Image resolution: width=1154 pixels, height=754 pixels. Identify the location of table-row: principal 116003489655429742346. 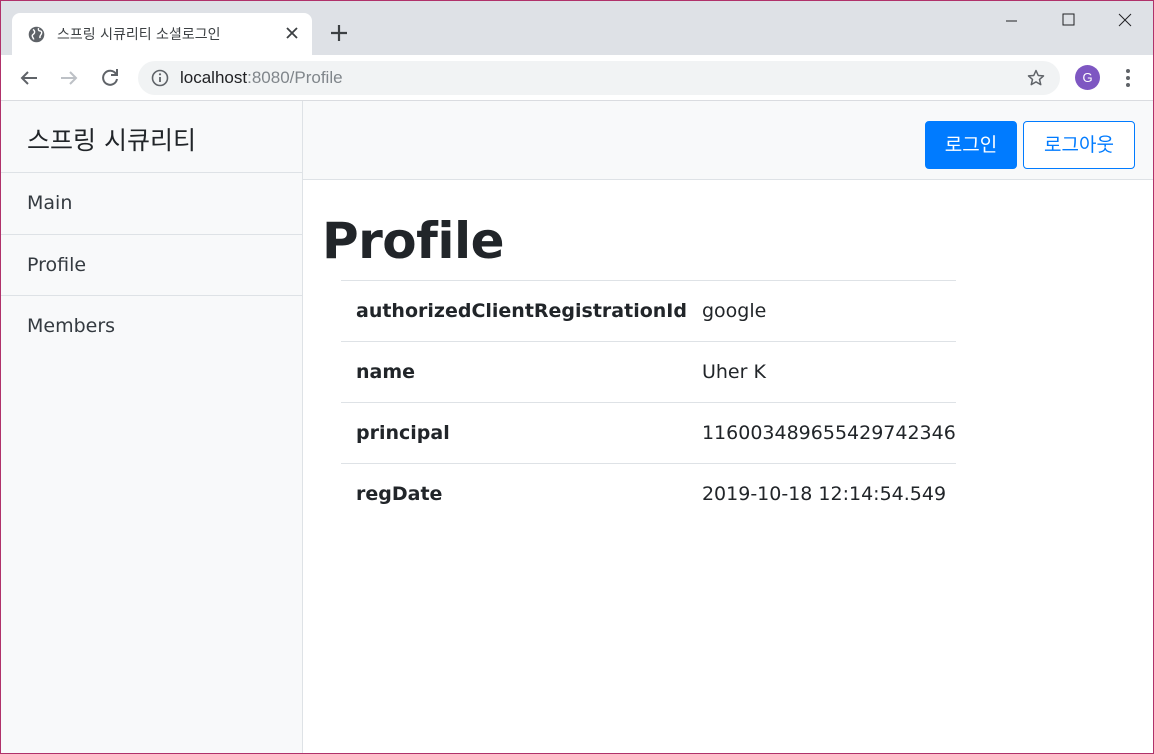
(648, 433).